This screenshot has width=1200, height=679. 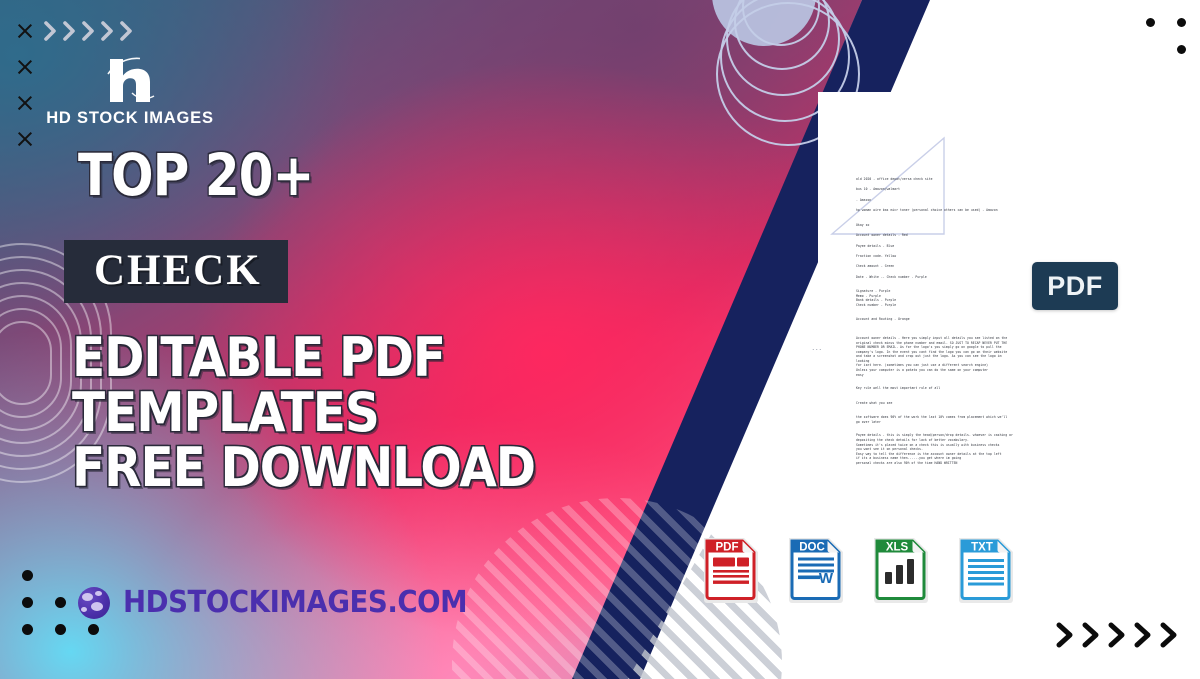 I want to click on txt-file-icon: TXT, so click(x=986, y=570).